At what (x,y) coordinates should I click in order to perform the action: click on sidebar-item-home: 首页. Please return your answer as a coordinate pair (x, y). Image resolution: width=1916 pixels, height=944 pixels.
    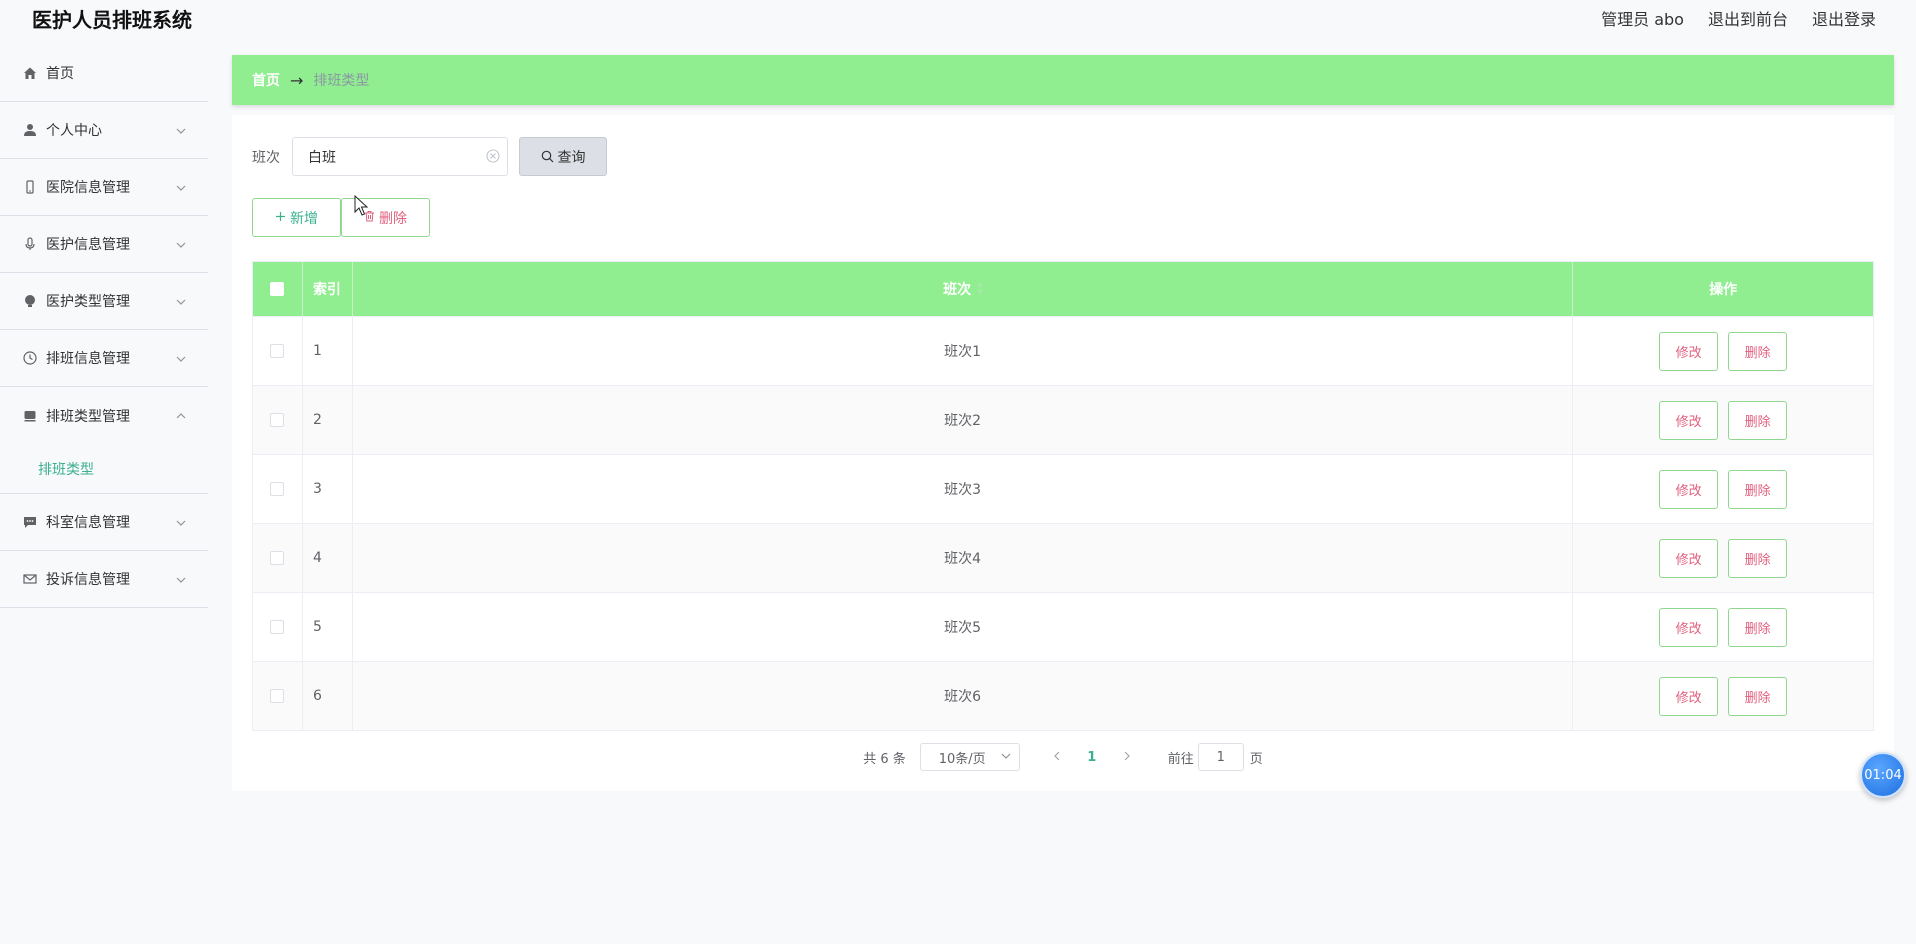
    Looking at the image, I should click on (104, 73).